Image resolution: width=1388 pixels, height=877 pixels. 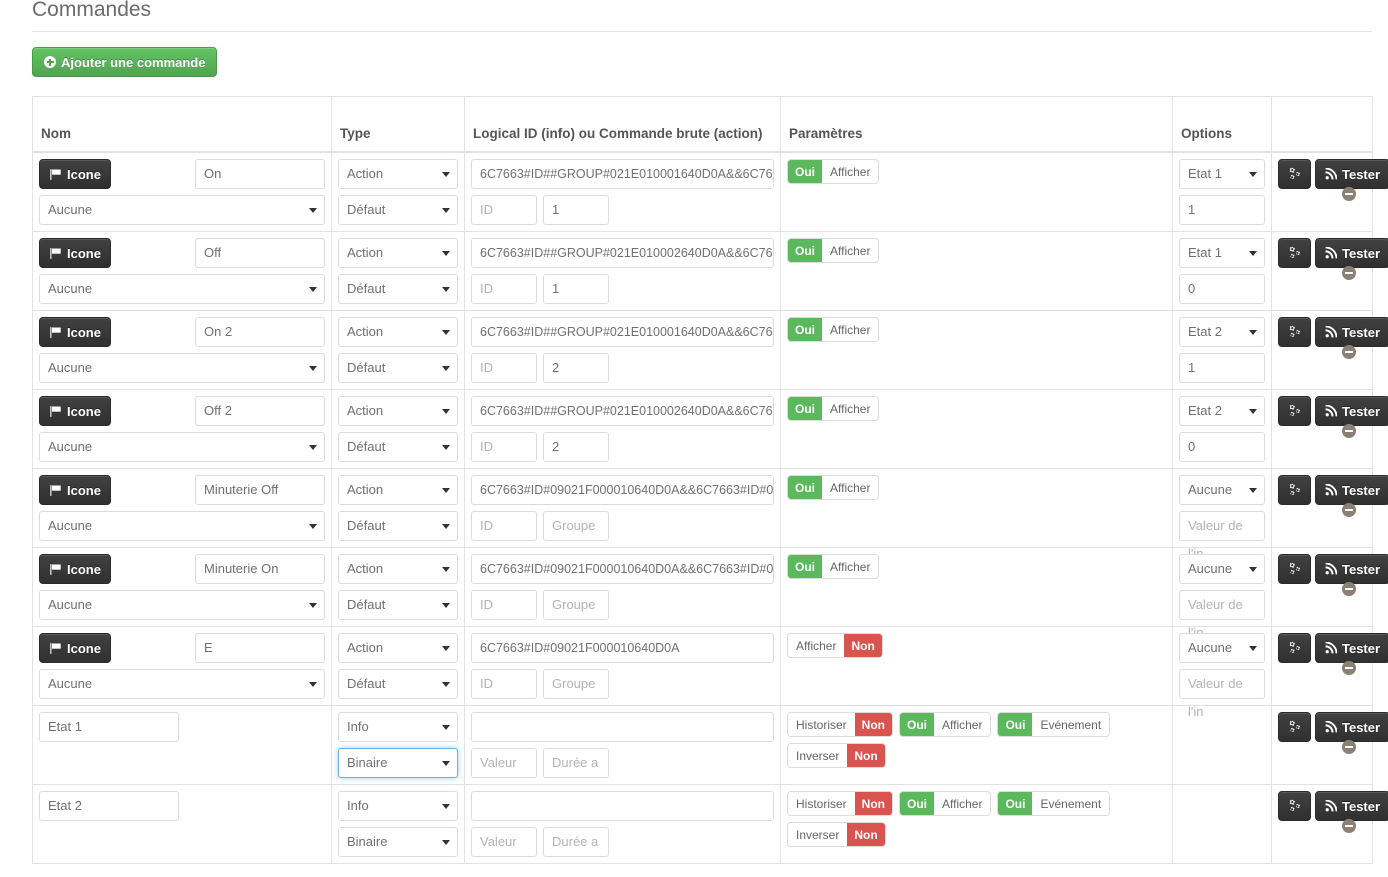 What do you see at coordinates (622, 174) in the screenshot?
I see `logical-id-input: 6C7663#ID##GROUP#021E010001640D0A&&6C76` at bounding box center [622, 174].